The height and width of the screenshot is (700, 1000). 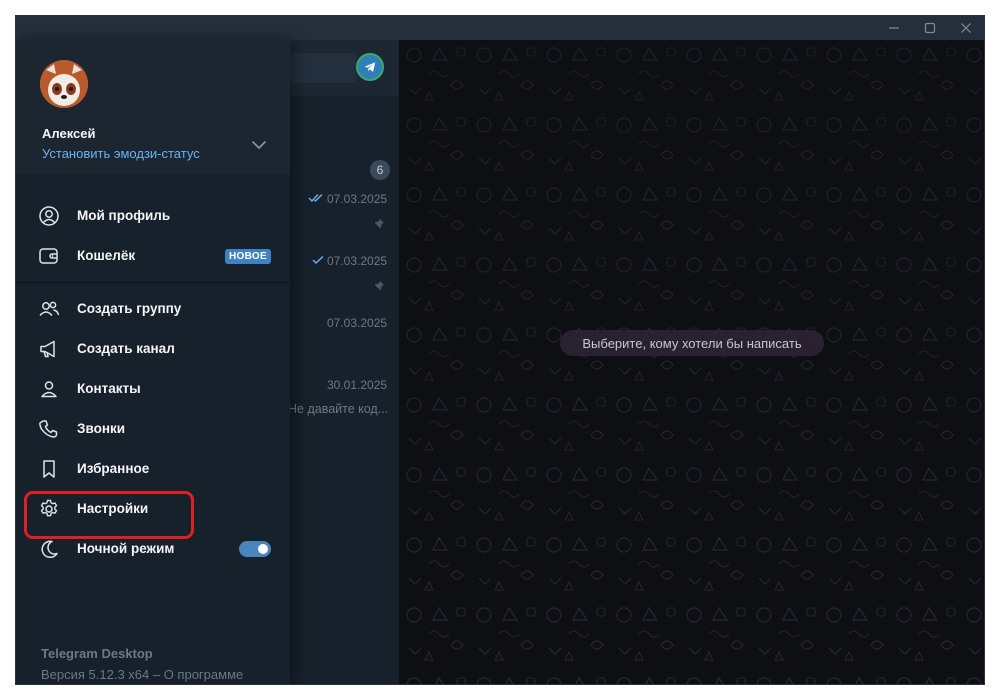 What do you see at coordinates (500, 28) in the screenshot?
I see `title-bar` at bounding box center [500, 28].